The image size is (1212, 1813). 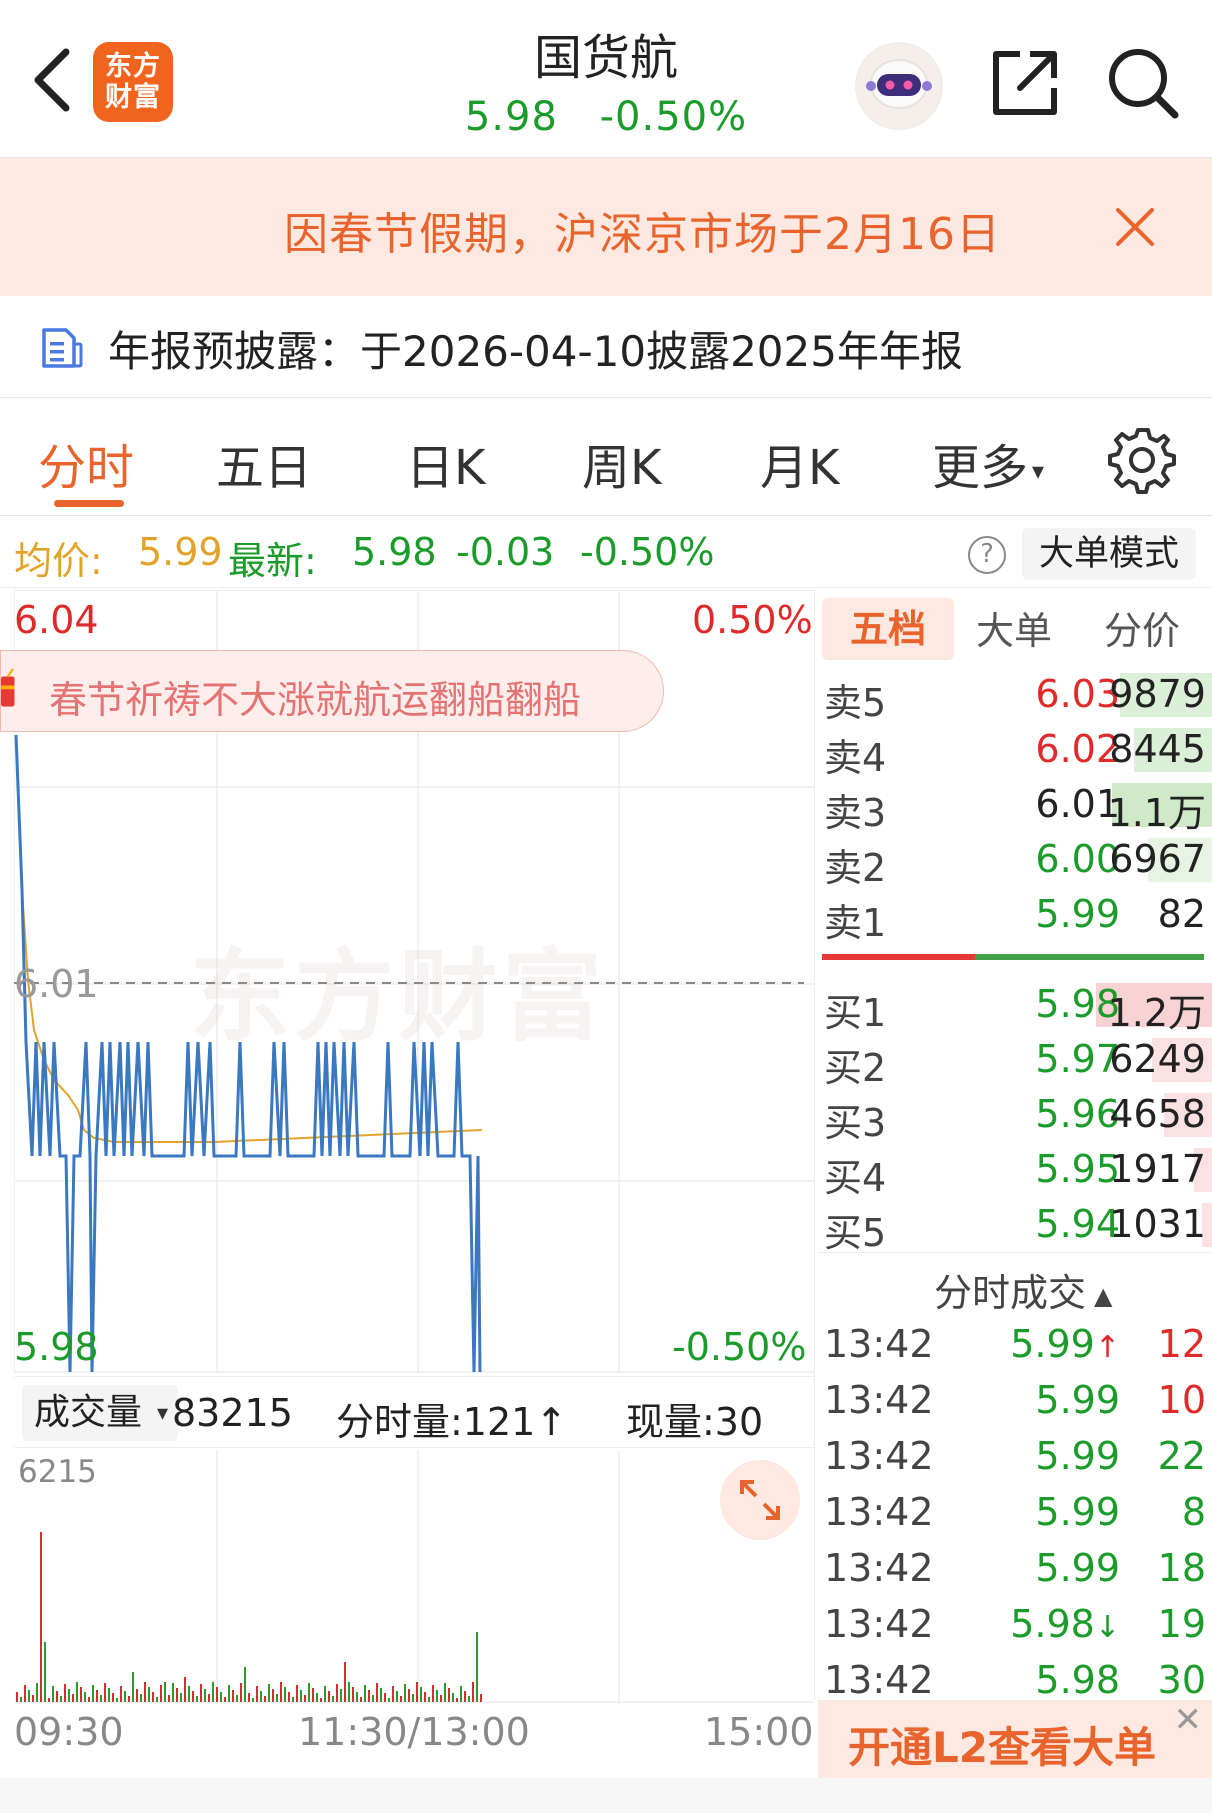 What do you see at coordinates (888, 629) in the screenshot?
I see `tab-five-levels: 五档` at bounding box center [888, 629].